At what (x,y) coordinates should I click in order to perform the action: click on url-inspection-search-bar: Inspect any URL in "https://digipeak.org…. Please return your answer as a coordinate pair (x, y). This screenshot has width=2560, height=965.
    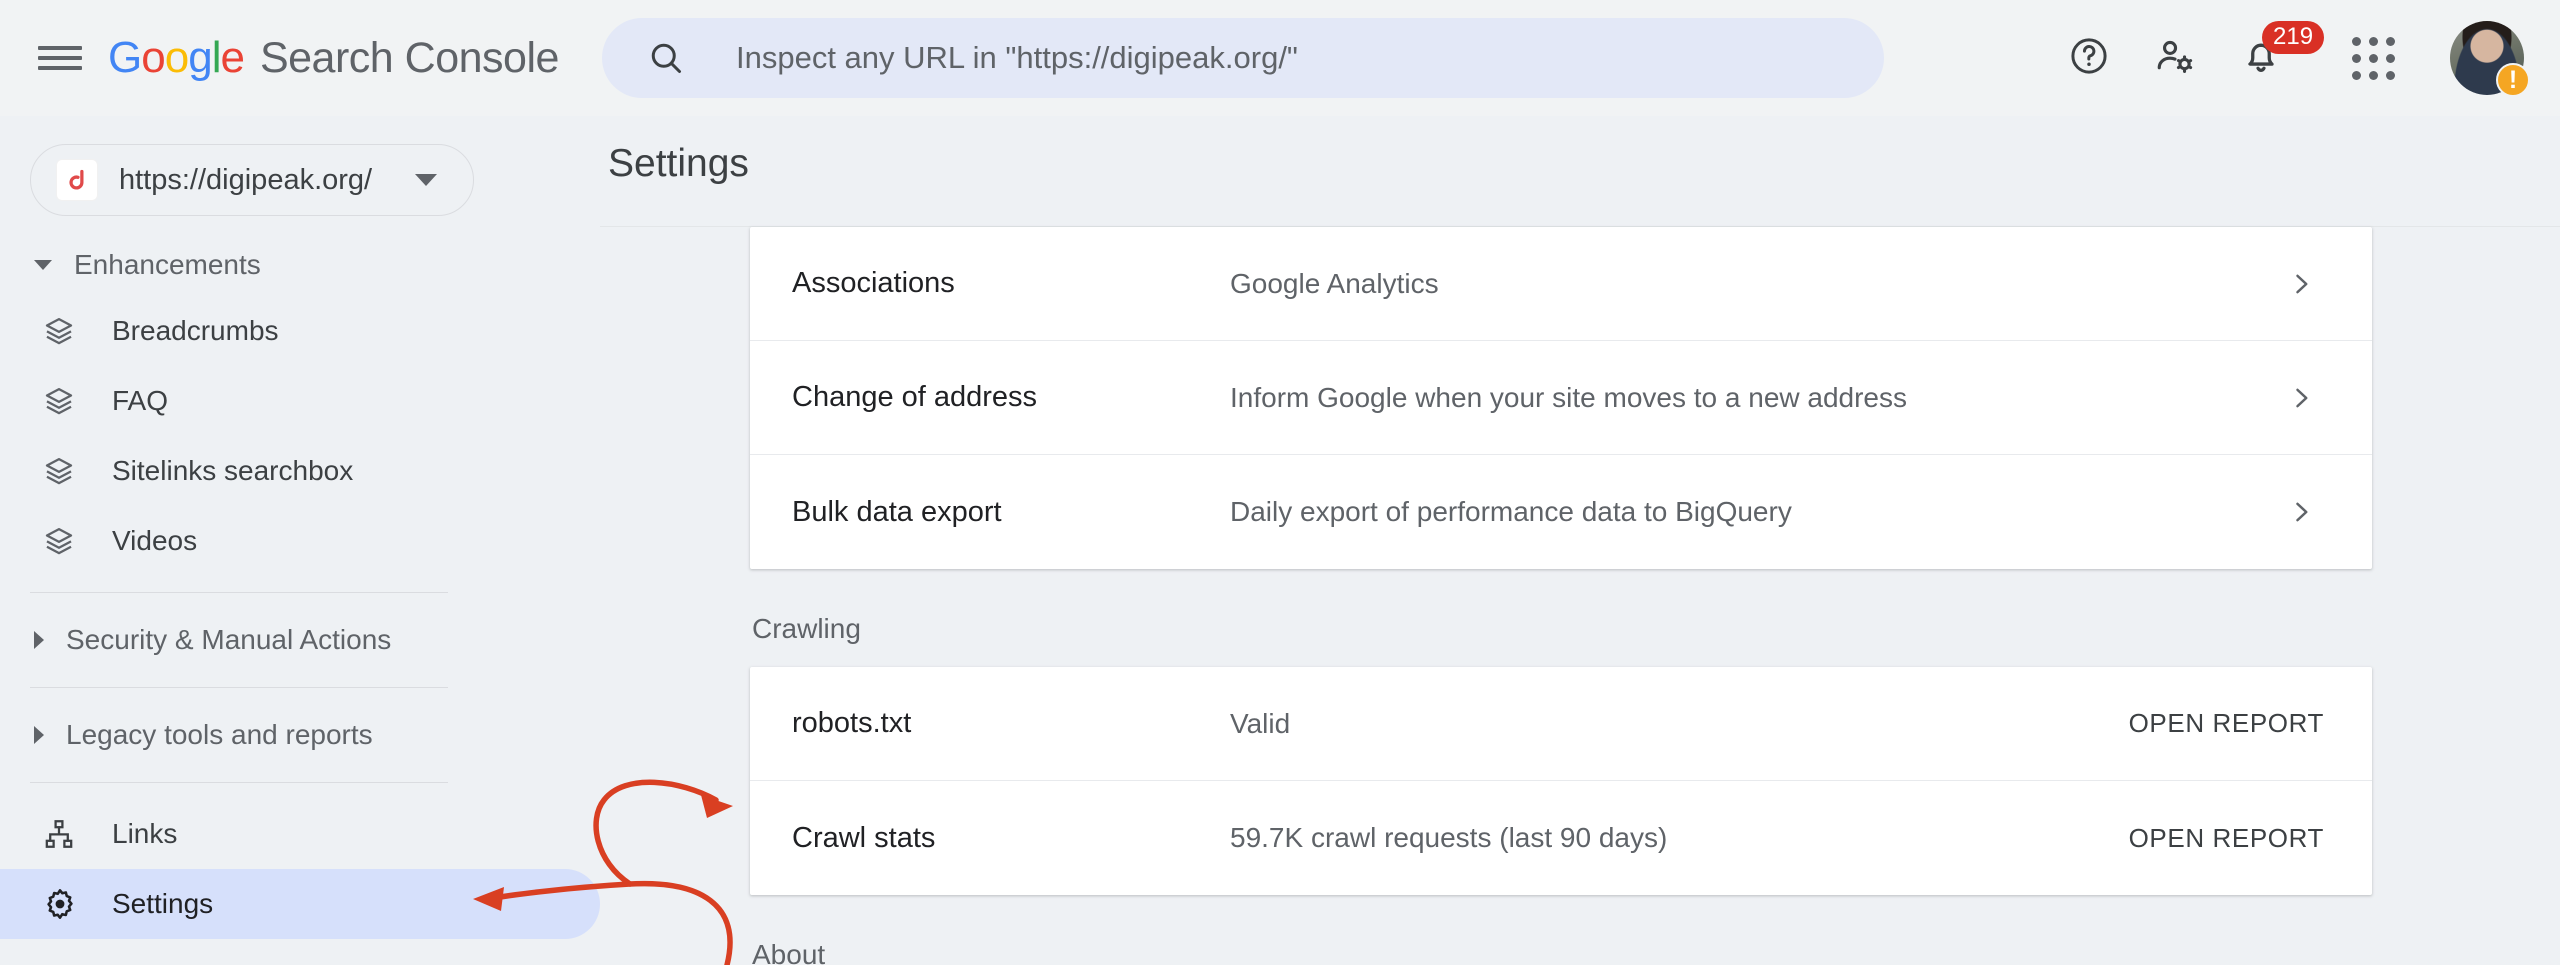
    Looking at the image, I should click on (1243, 58).